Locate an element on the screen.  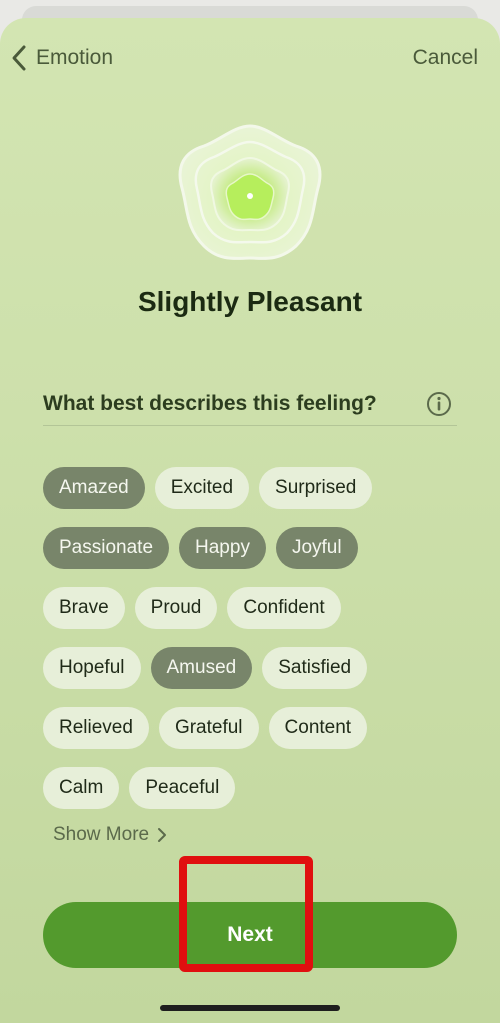
question-row: What best describes this feeling? is located at coordinates (250, 404).